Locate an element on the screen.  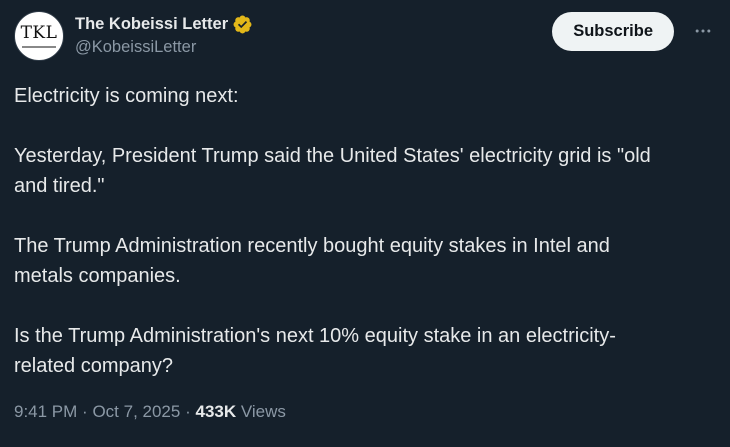
avatar: TKL is located at coordinates (39, 36).